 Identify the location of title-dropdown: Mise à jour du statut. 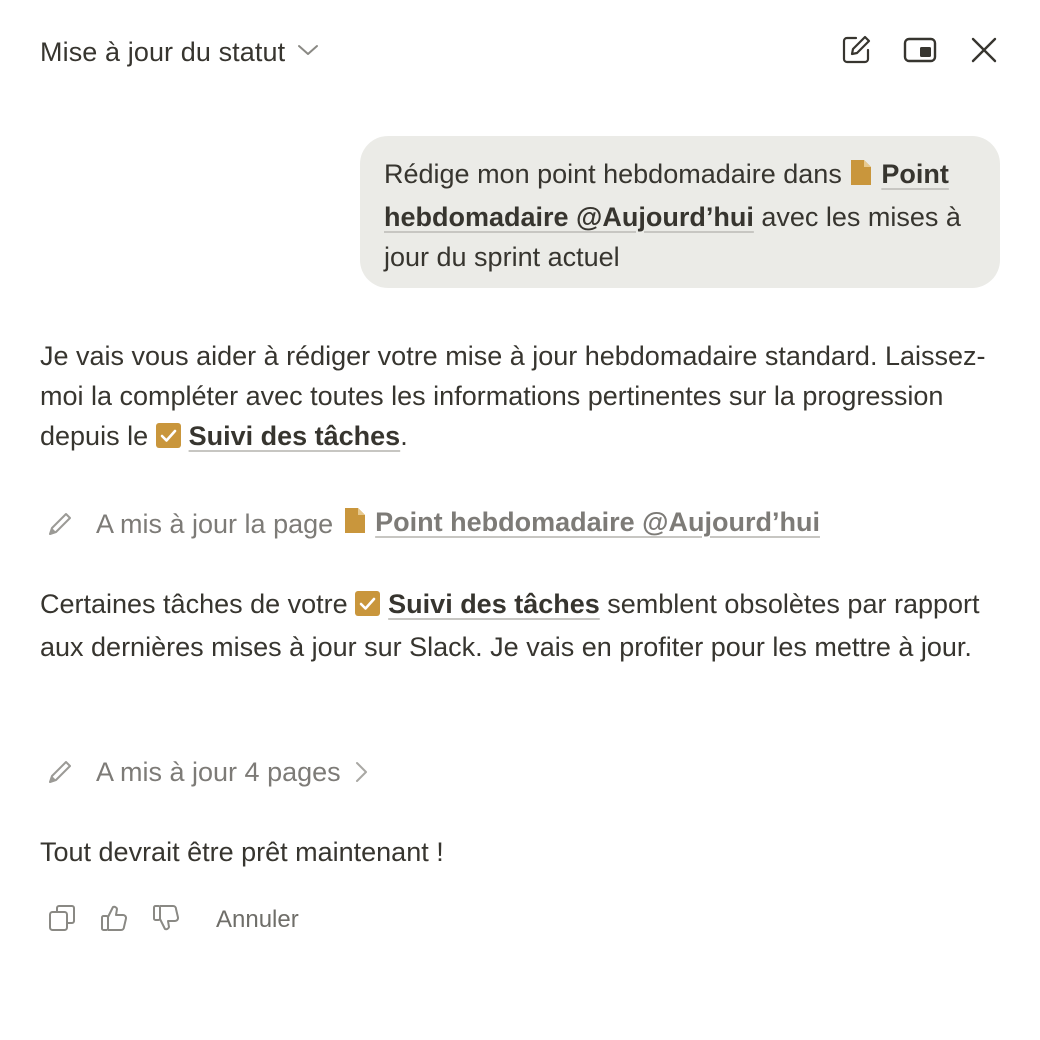
(179, 52).